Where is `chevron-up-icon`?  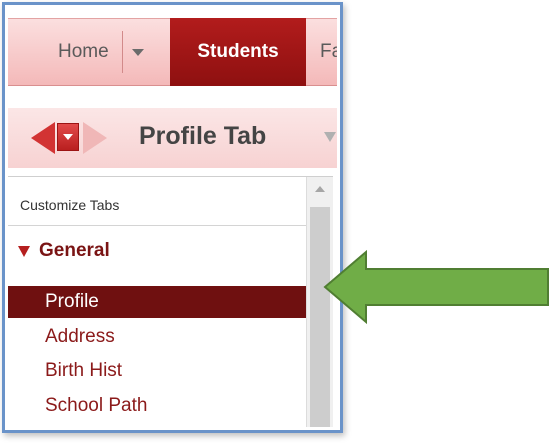
chevron-up-icon is located at coordinates (320, 189).